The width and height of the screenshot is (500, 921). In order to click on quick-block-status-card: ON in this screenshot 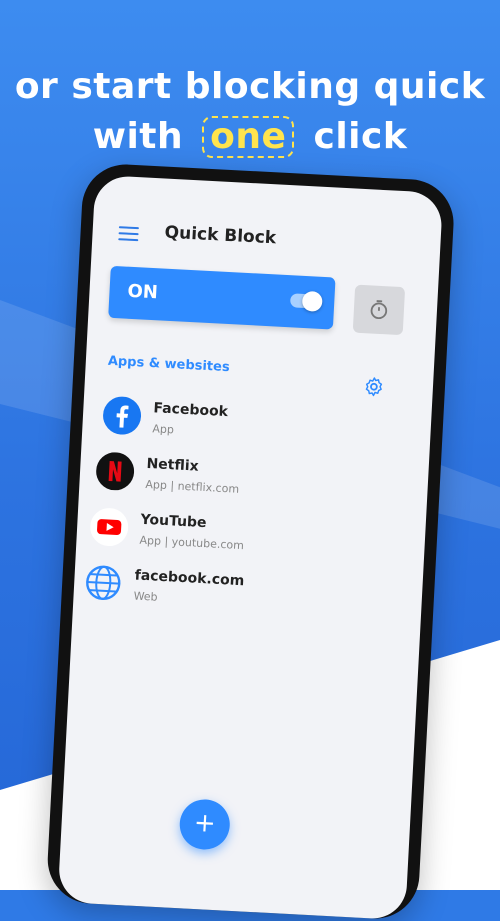, I will do `click(221, 298)`.